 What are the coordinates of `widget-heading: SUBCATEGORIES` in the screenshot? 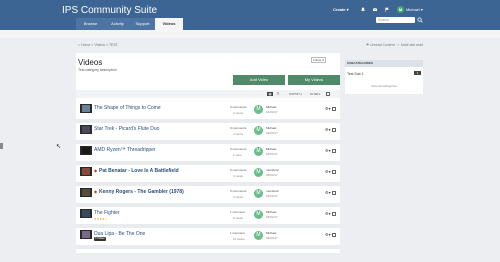 It's located at (384, 63).